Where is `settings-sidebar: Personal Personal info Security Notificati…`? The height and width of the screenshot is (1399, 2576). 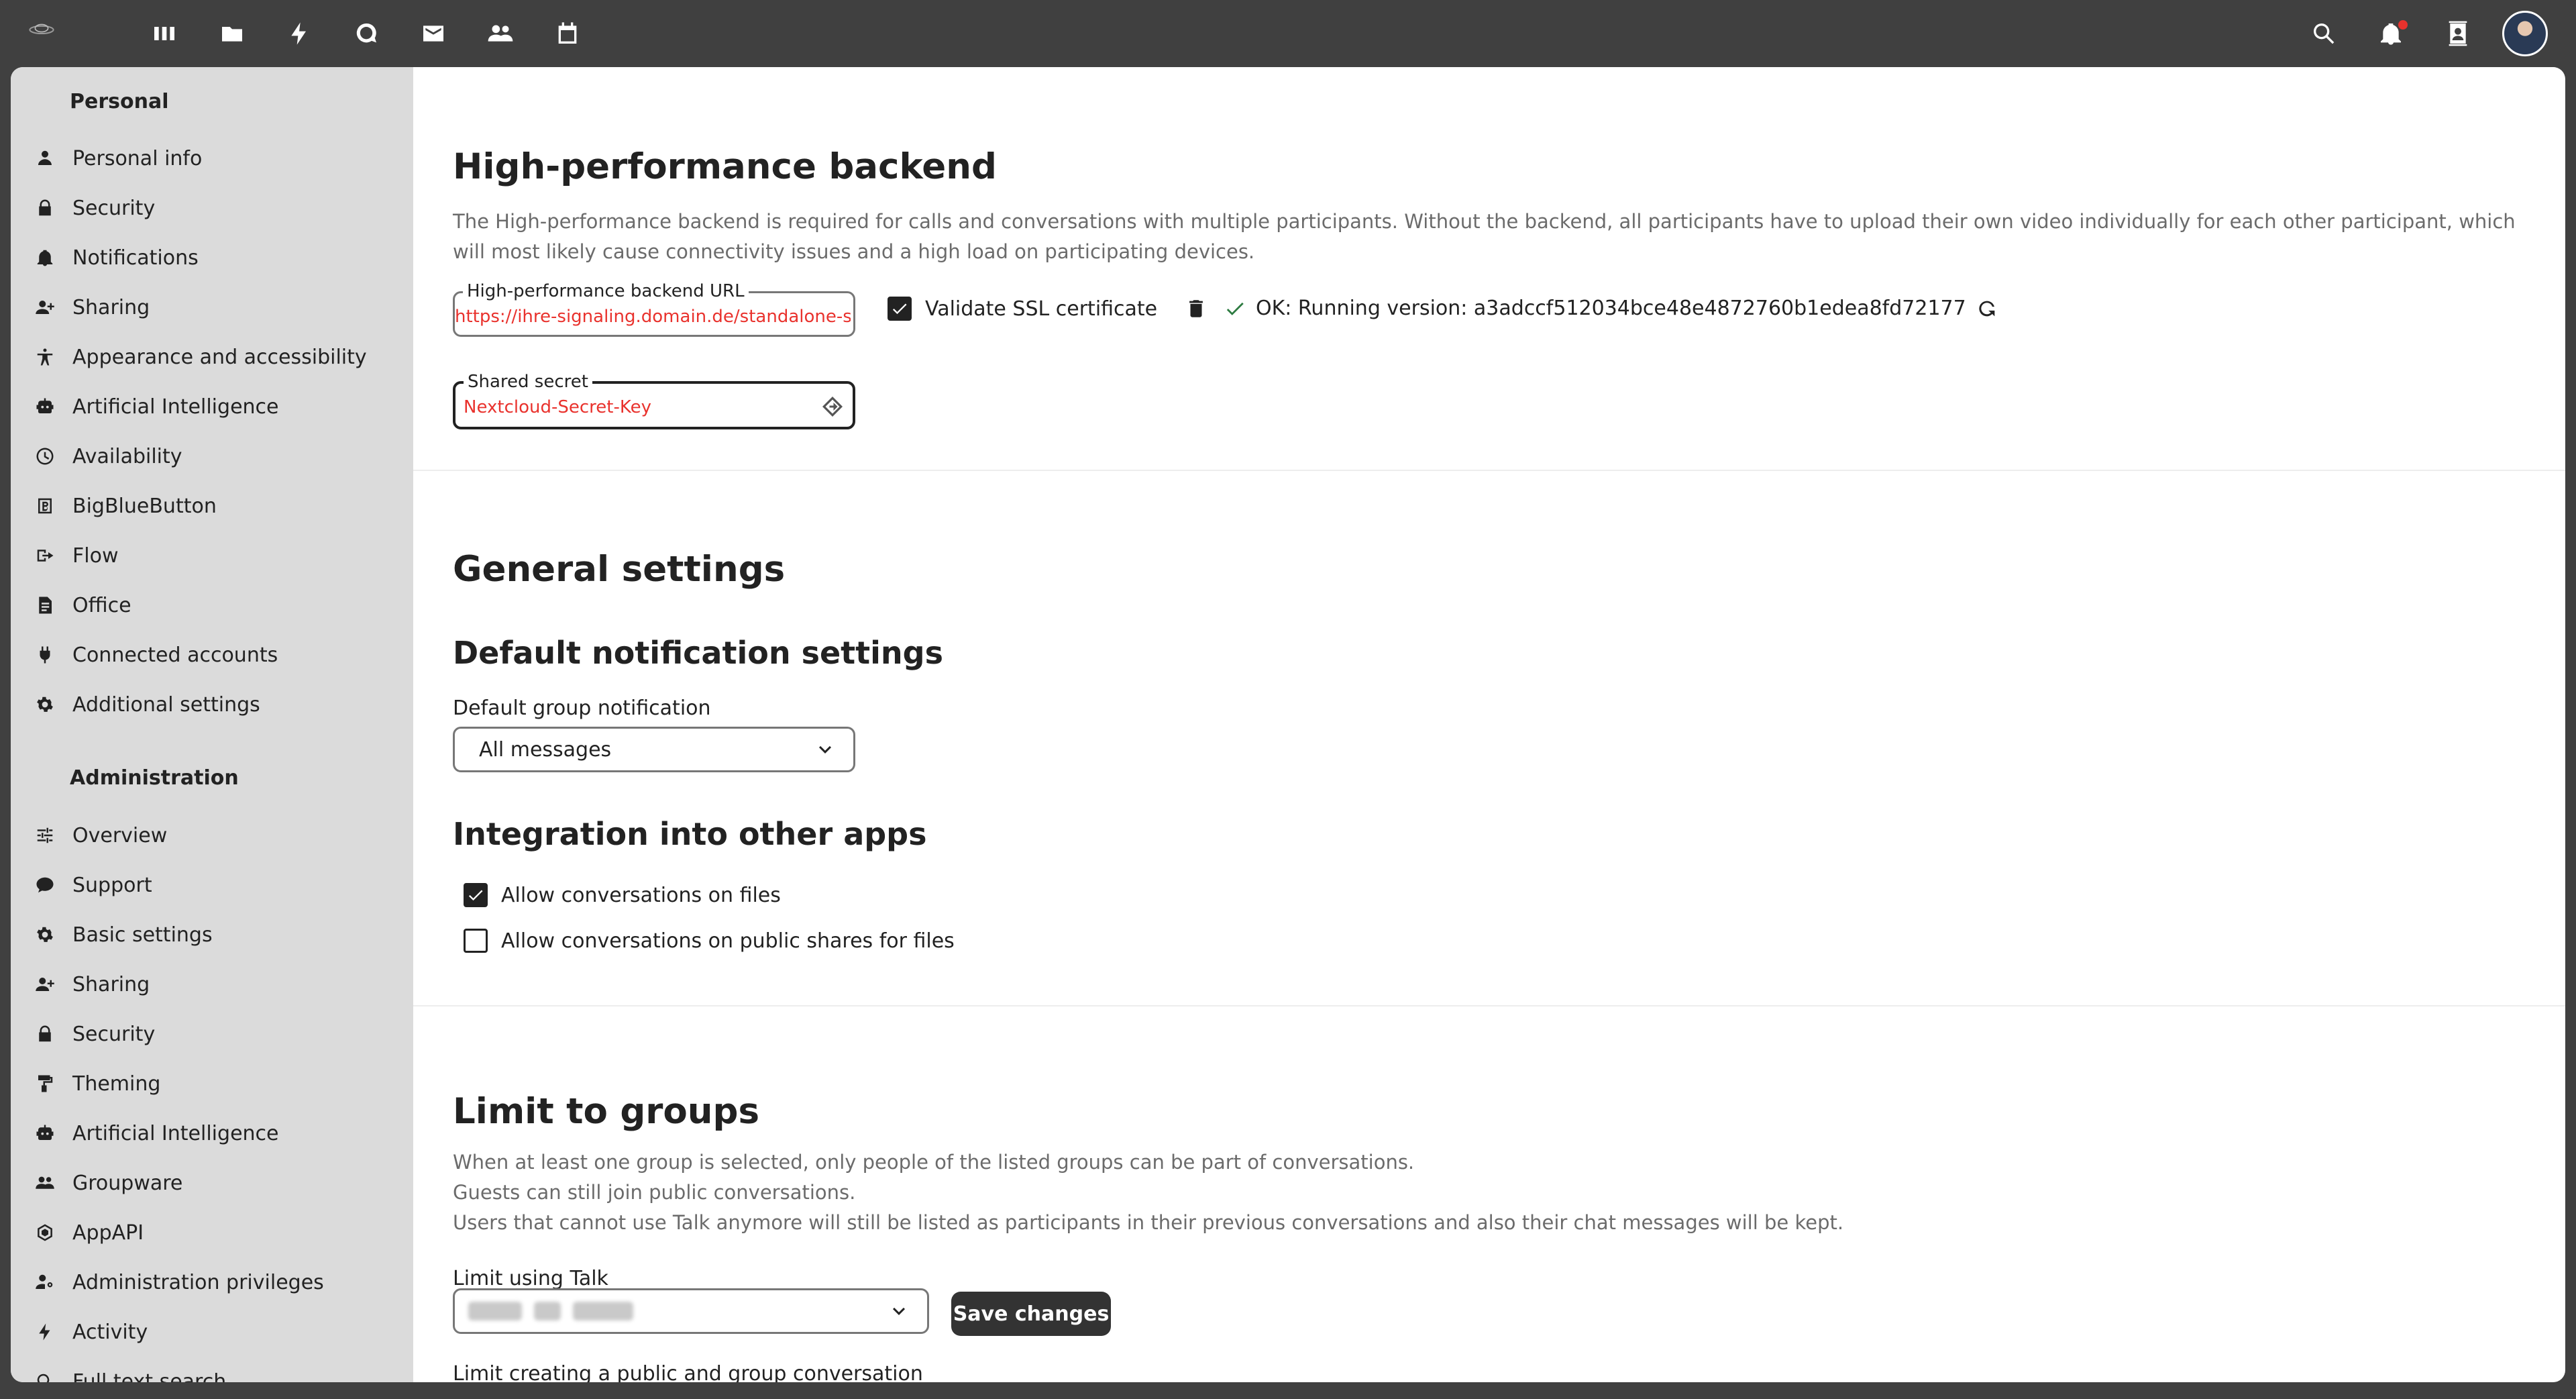
settings-sidebar: Personal Personal info Security Notificati… is located at coordinates (212, 724).